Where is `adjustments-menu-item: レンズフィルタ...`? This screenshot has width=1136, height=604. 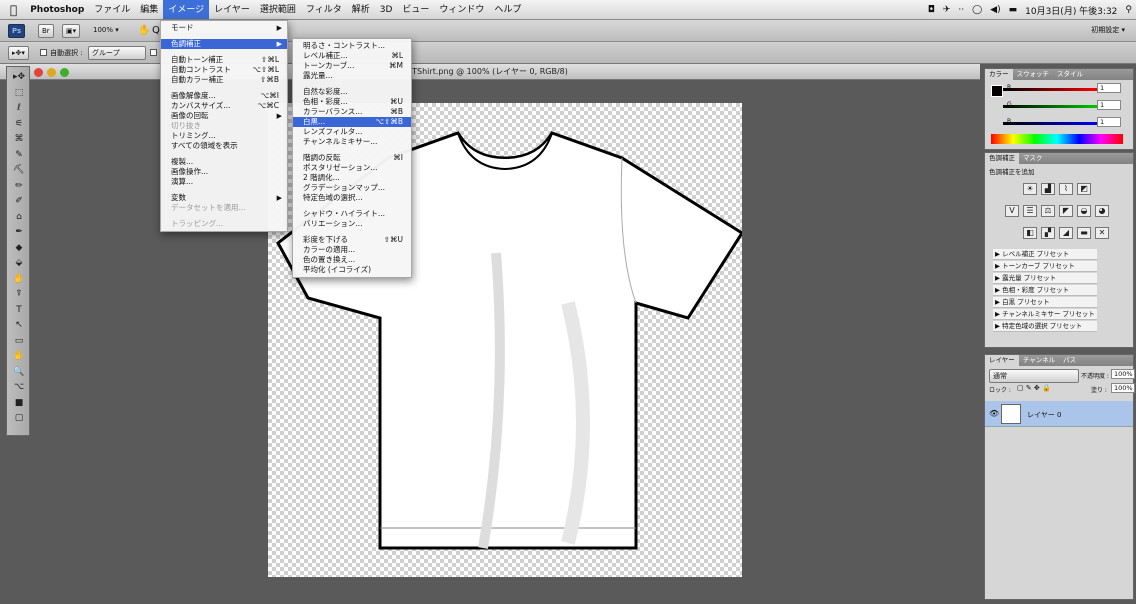
adjustments-menu-item: レンズフィルタ... is located at coordinates (352, 132).